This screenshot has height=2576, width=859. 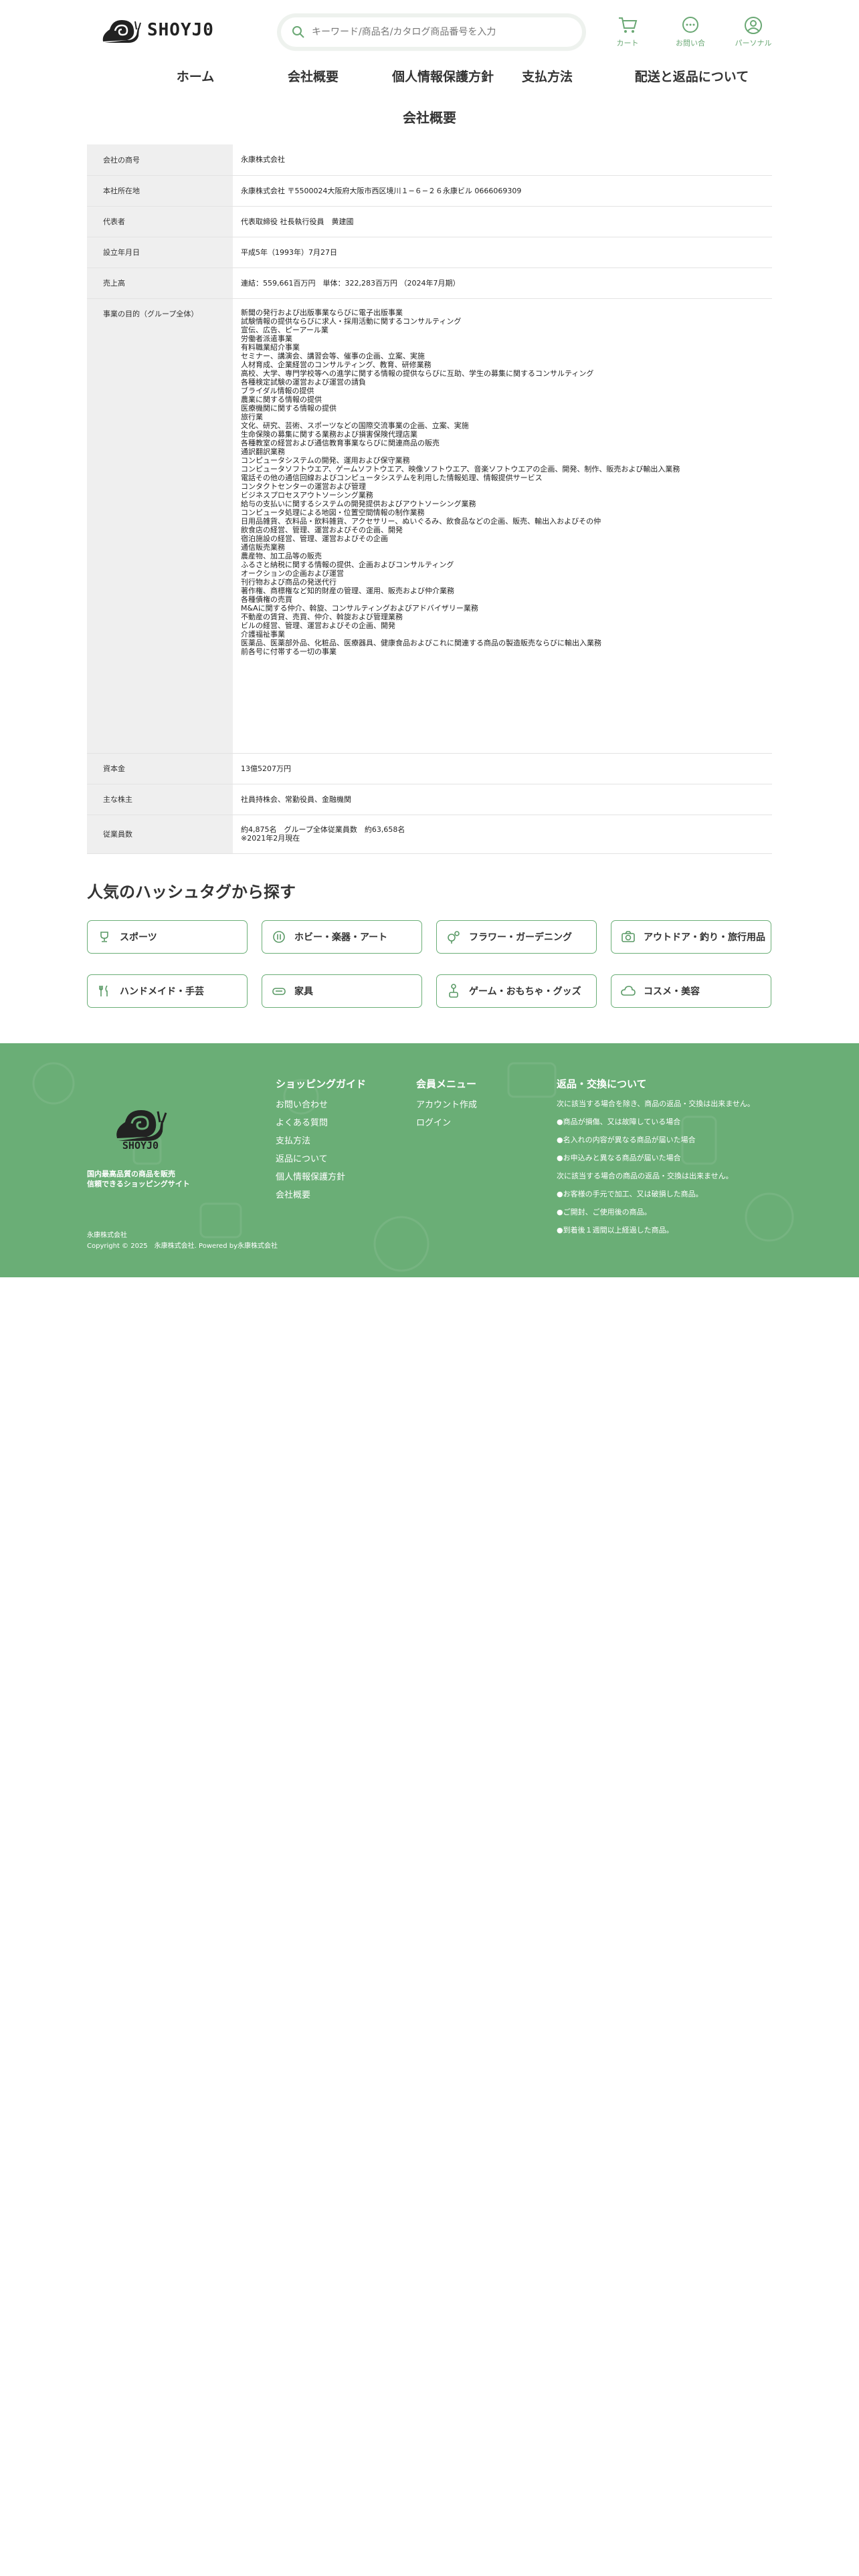 I want to click on info-value-line: 通信販売業務, so click(x=263, y=547).